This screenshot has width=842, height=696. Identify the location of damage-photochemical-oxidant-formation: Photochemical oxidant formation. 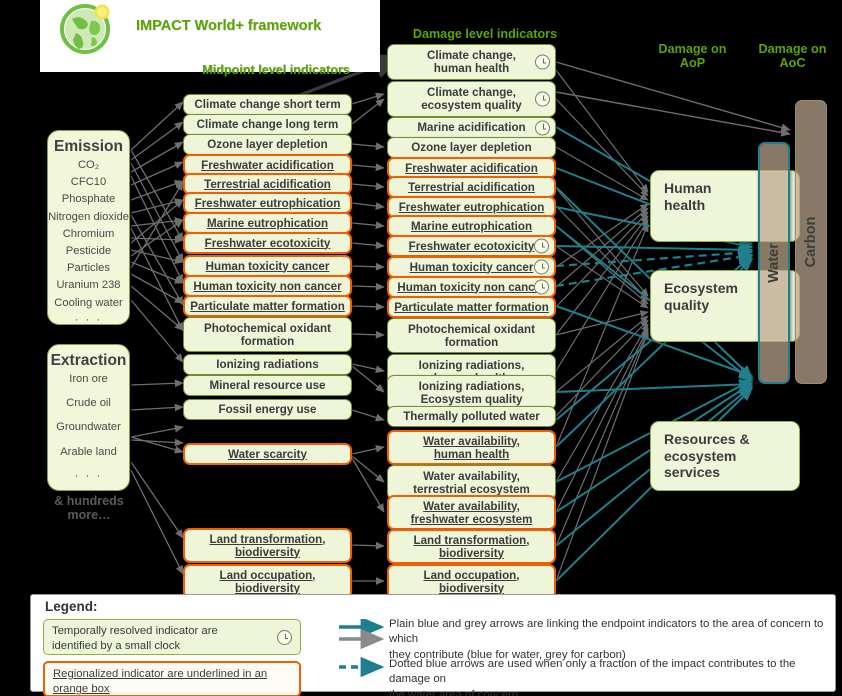
(471, 335).